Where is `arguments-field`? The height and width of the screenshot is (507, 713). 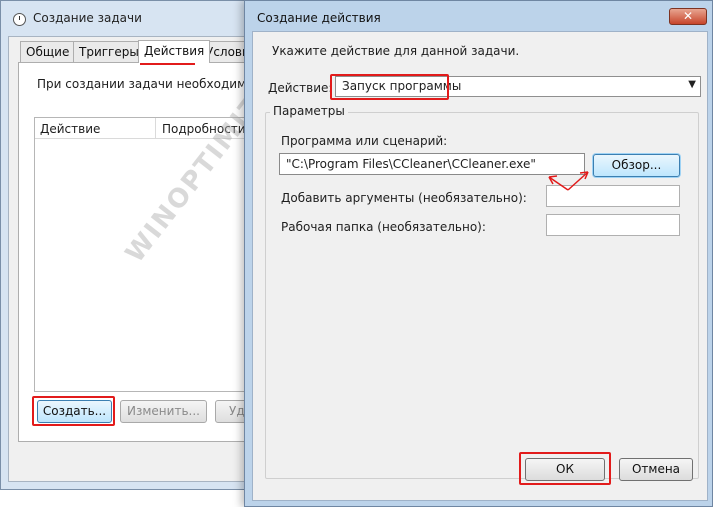
arguments-field is located at coordinates (613, 196).